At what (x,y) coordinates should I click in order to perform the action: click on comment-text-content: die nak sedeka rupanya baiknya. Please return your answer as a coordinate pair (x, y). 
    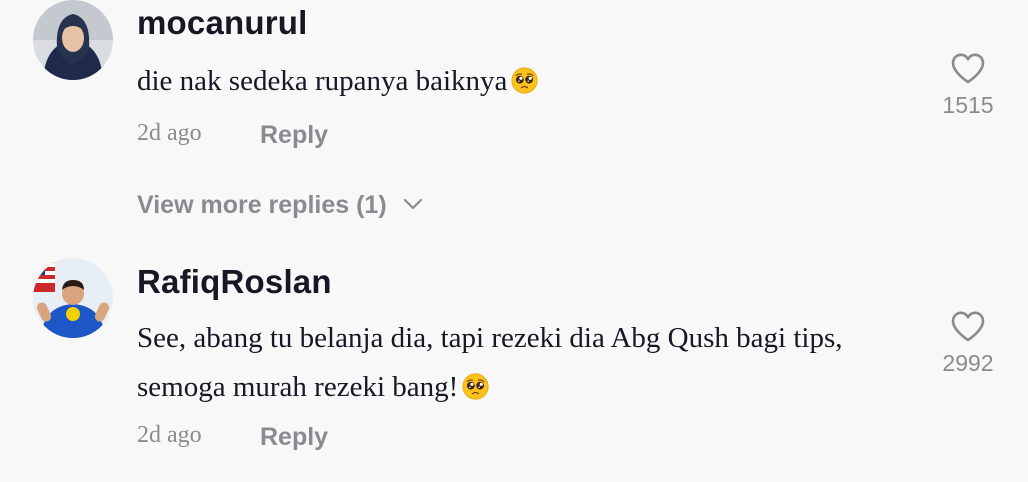
    Looking at the image, I should click on (322, 81).